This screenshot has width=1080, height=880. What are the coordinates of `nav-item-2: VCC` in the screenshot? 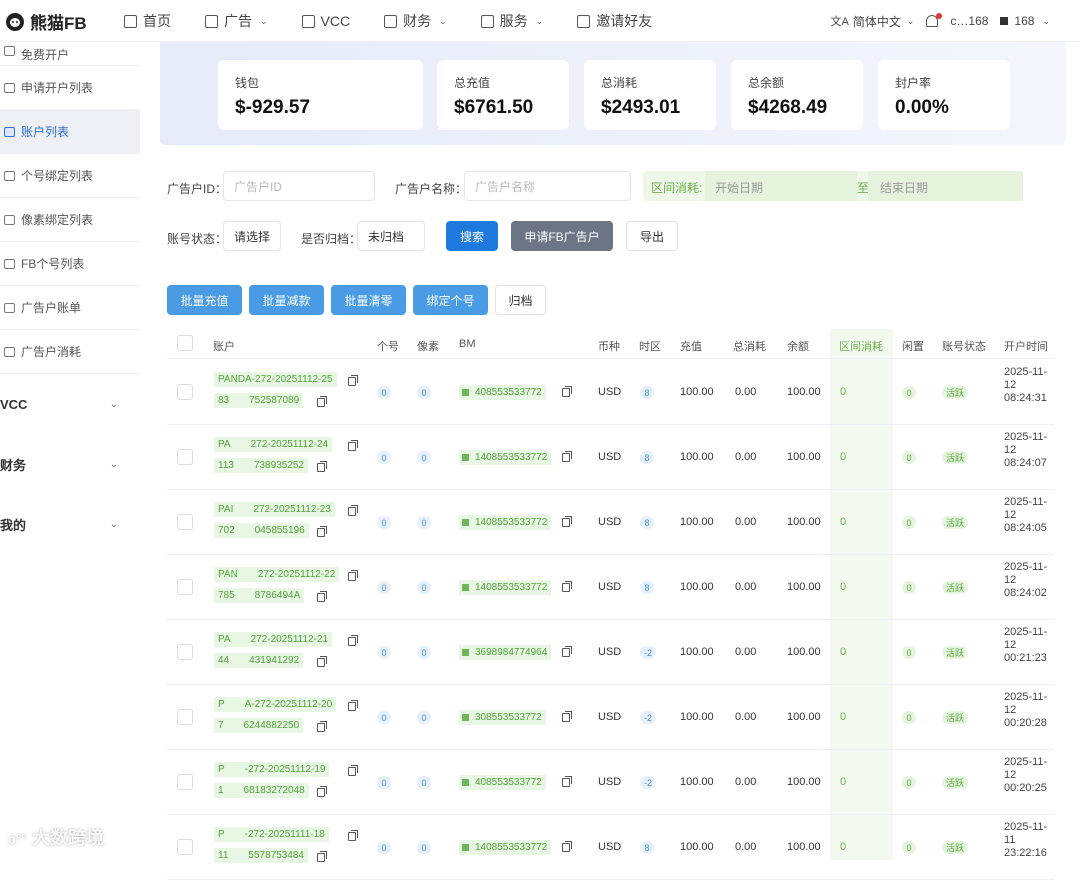 It's located at (326, 21).